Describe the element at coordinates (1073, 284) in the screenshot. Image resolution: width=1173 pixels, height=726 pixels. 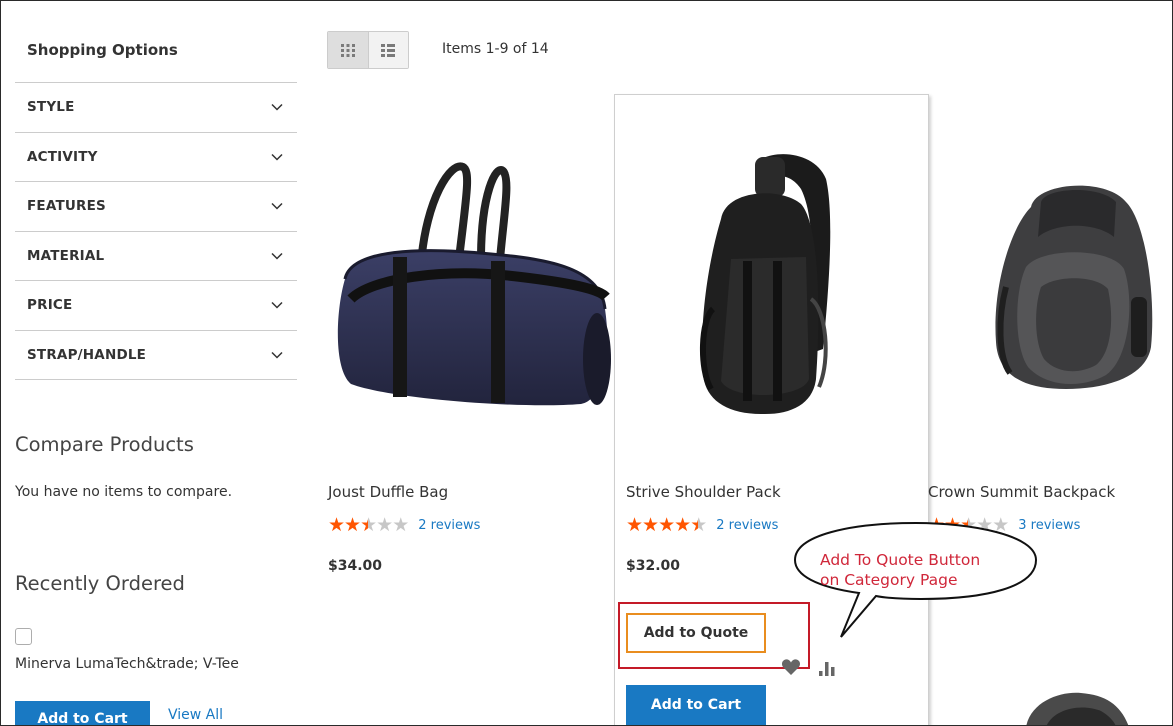
I see `product-image-backpack` at that location.